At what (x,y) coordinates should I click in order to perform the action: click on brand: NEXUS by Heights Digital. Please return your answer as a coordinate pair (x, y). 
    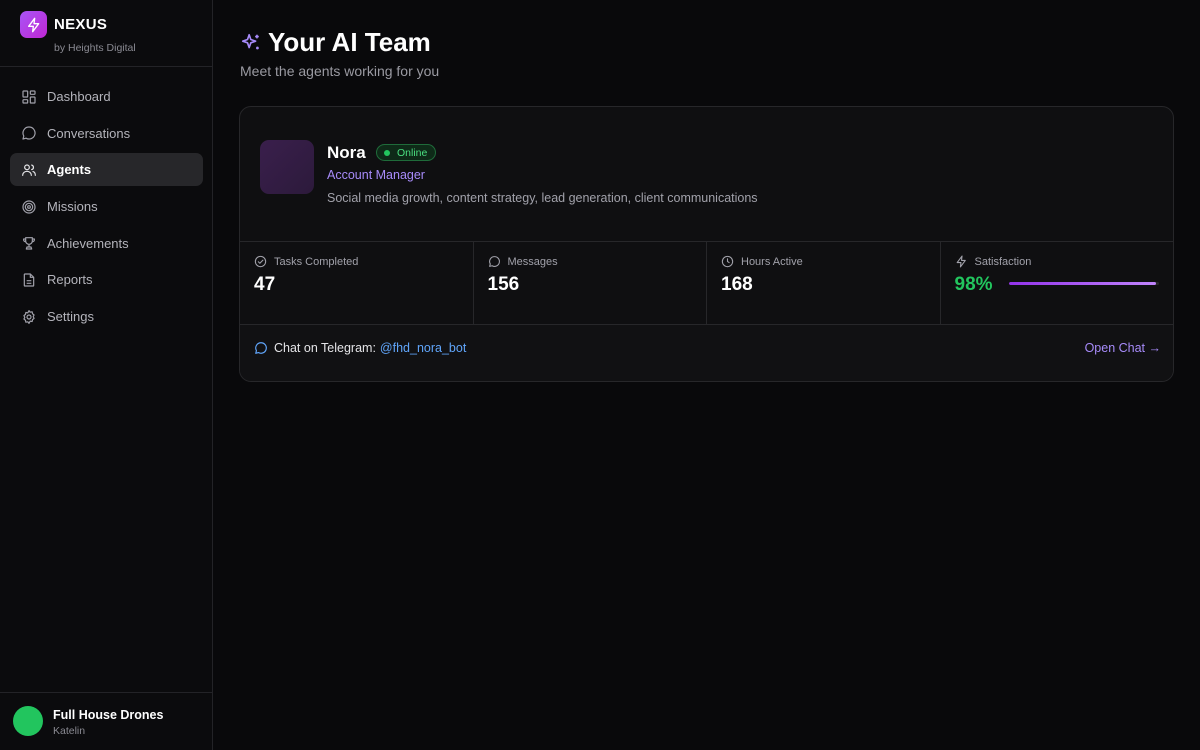
    Looking at the image, I should click on (106, 33).